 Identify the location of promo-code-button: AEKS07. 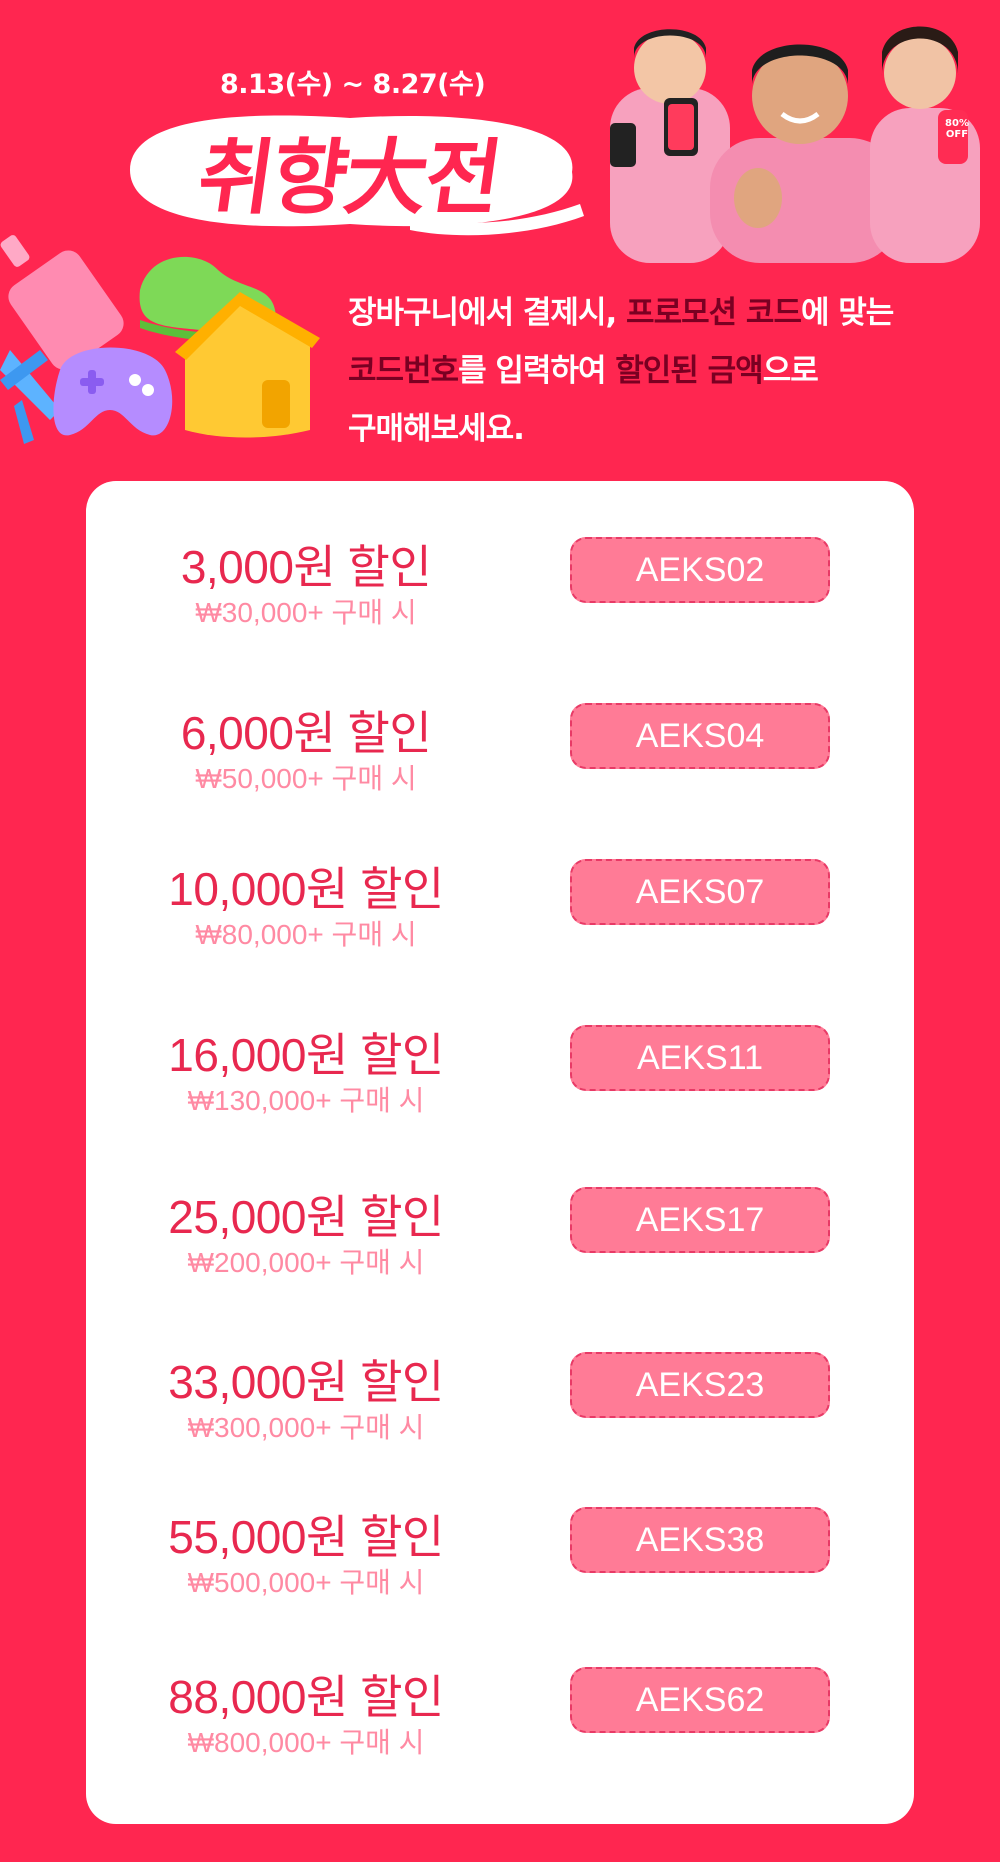
(700, 892).